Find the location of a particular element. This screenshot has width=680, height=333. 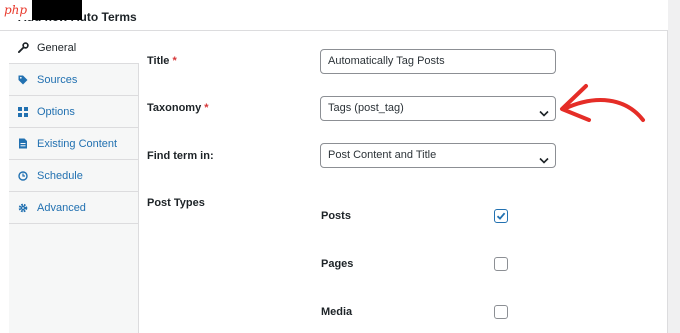

grid-icon is located at coordinates (26, 111).